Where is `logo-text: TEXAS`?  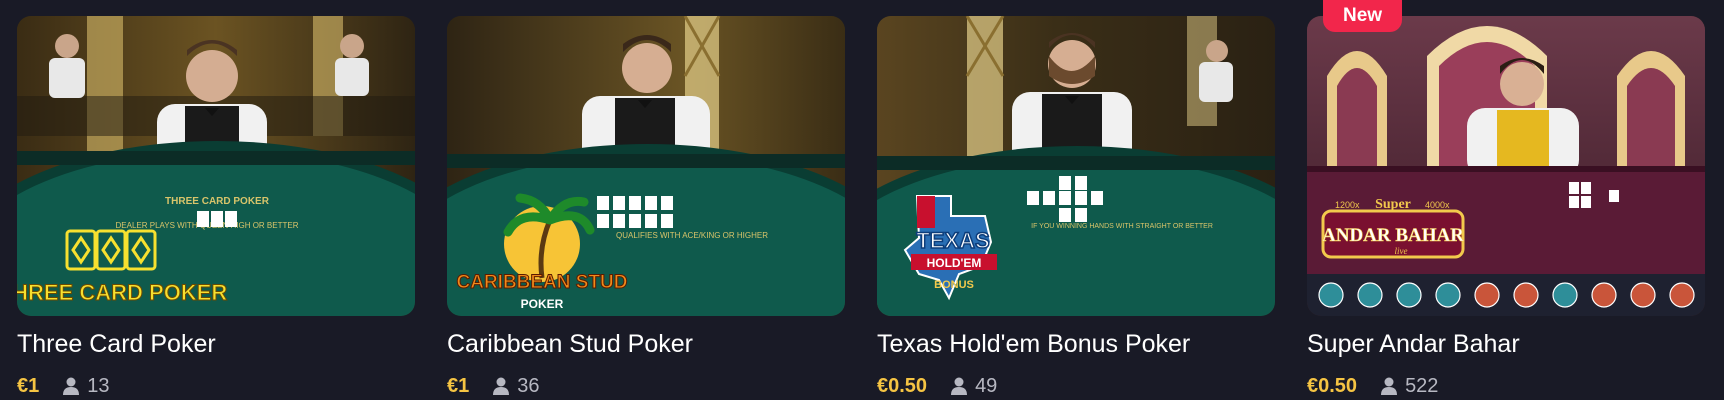
logo-text: TEXAS is located at coordinates (952, 240).